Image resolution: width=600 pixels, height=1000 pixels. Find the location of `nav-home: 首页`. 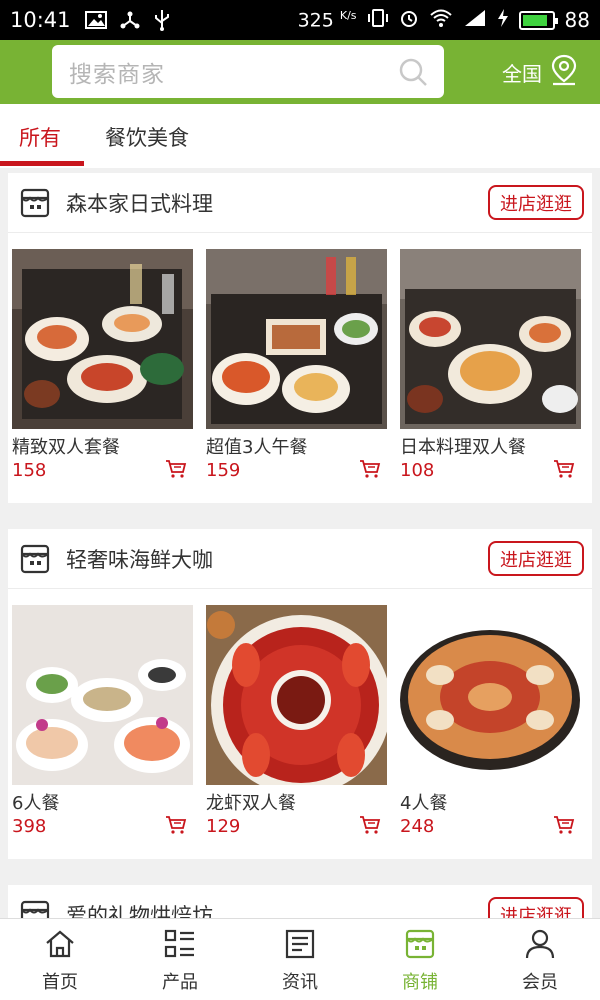

nav-home: 首页 is located at coordinates (60, 959).